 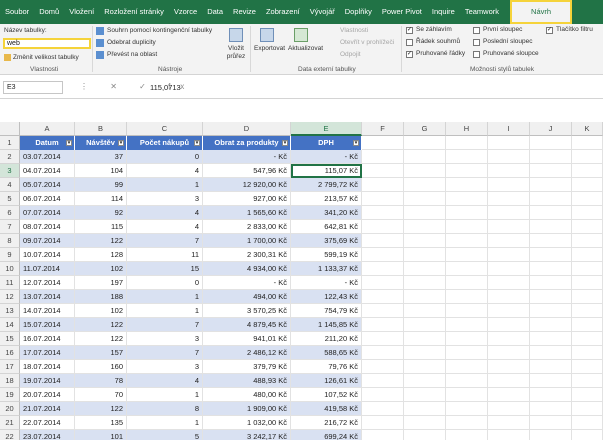 I want to click on table-header-cell: Návštěv ▾, so click(x=101, y=143).